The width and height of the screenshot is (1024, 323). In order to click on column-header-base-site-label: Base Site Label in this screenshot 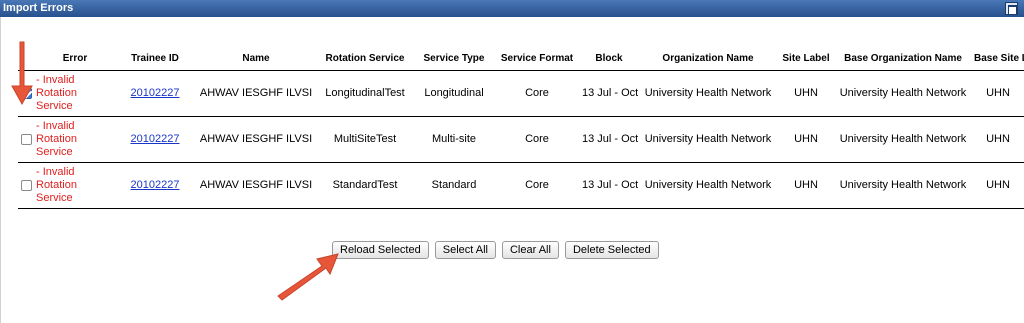, I will do `click(998, 59)`.